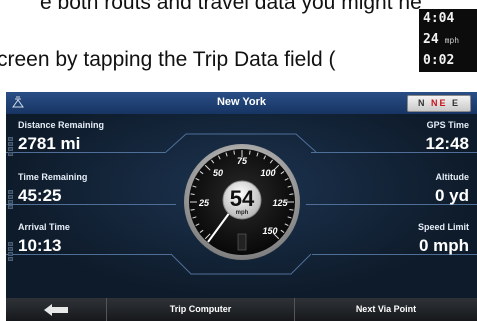 The height and width of the screenshot is (321, 477). I want to click on field-value: 0 mph, so click(443, 245).